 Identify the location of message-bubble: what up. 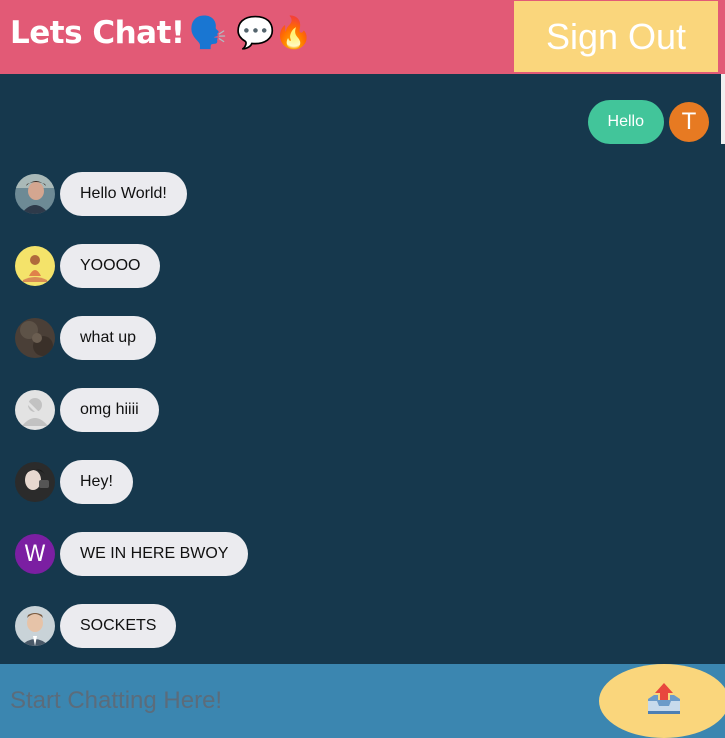
(108, 338).